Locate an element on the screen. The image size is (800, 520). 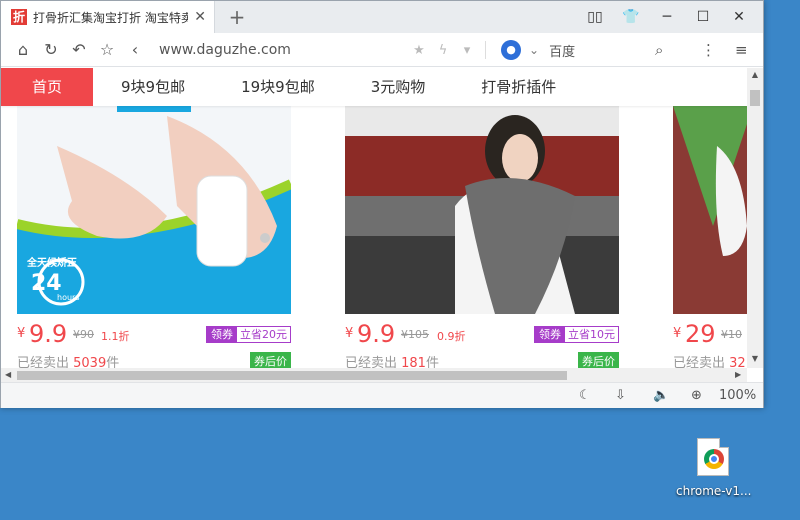
skin-shirt-icon: 👕 is located at coordinates (631, 17).